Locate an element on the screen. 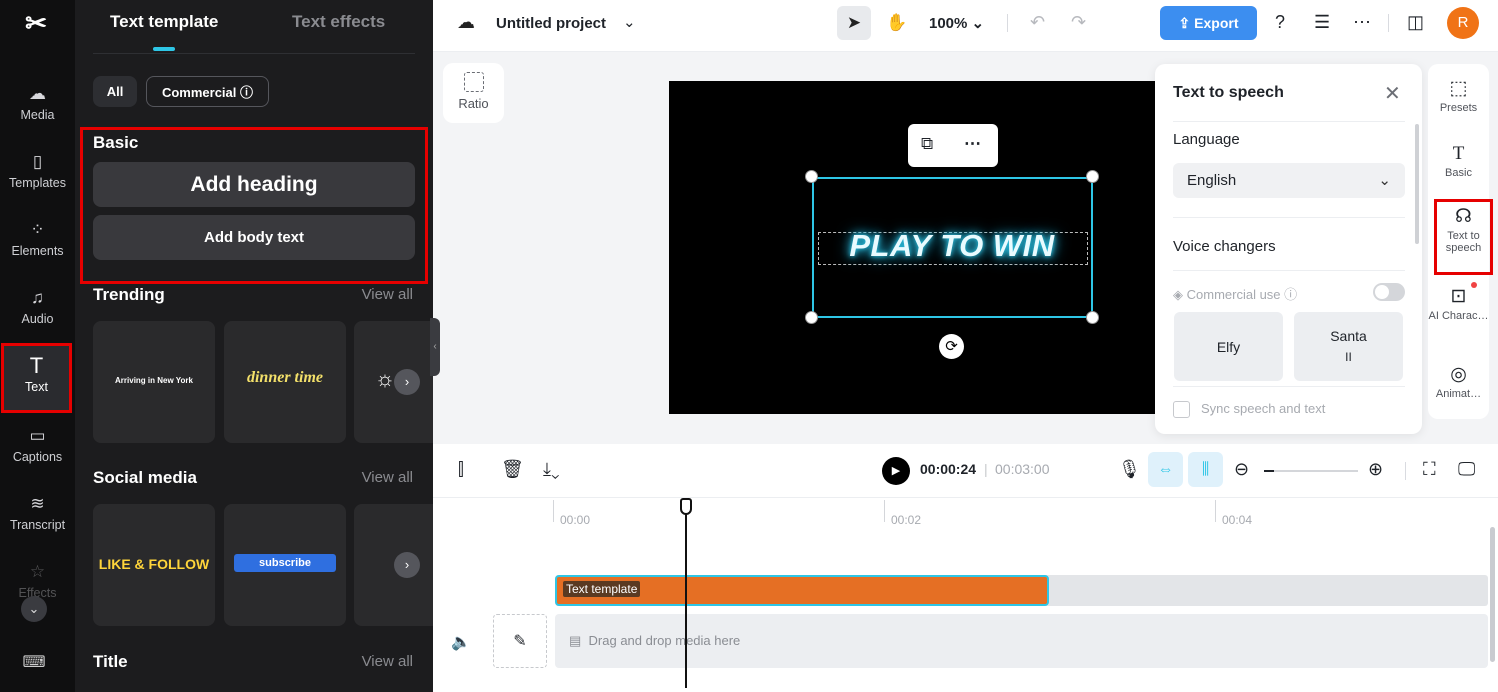 The width and height of the screenshot is (1498, 692). rail-item-basic: T Basic is located at coordinates (1458, 160).